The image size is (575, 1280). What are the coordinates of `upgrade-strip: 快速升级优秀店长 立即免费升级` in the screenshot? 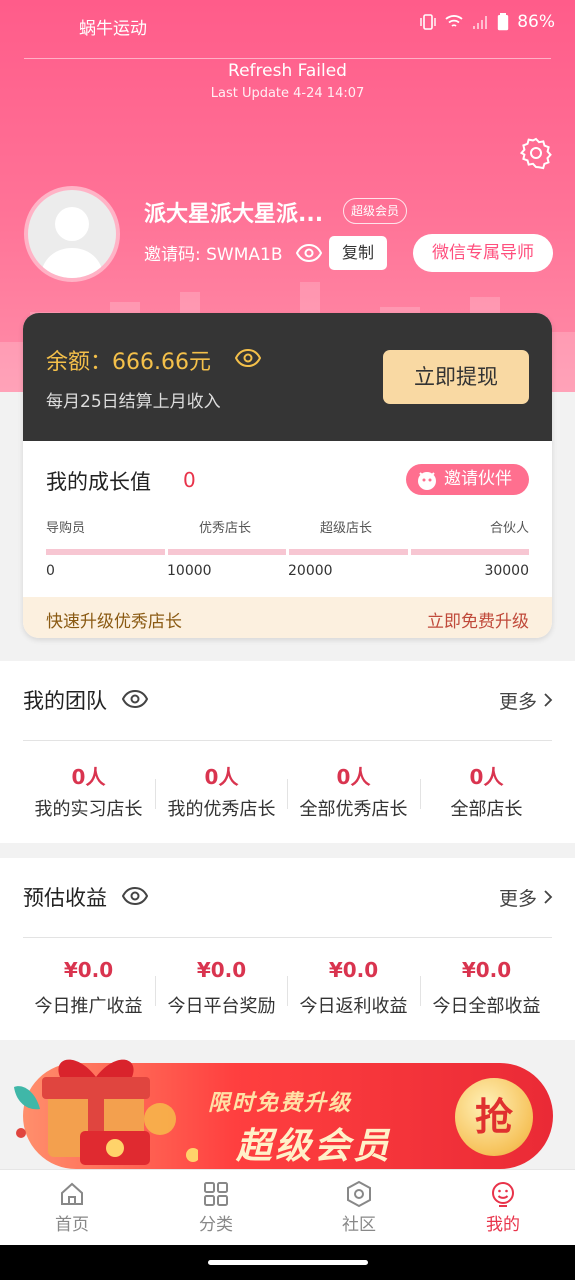 It's located at (287, 617).